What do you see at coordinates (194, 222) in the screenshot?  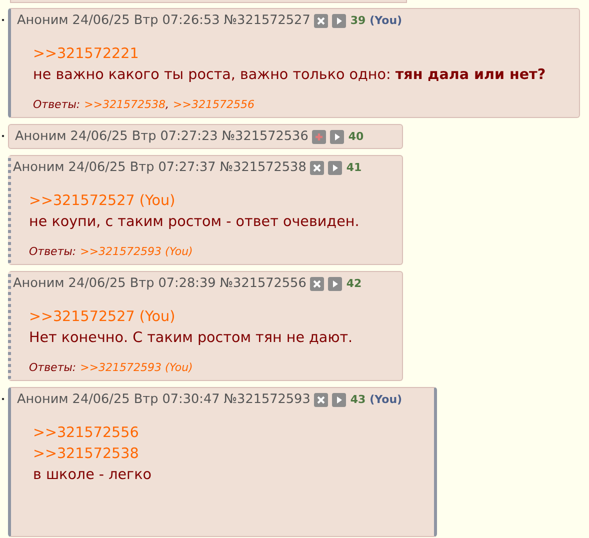 I see `post-text: не коупи, с таким ростом - ответ очевиден.` at bounding box center [194, 222].